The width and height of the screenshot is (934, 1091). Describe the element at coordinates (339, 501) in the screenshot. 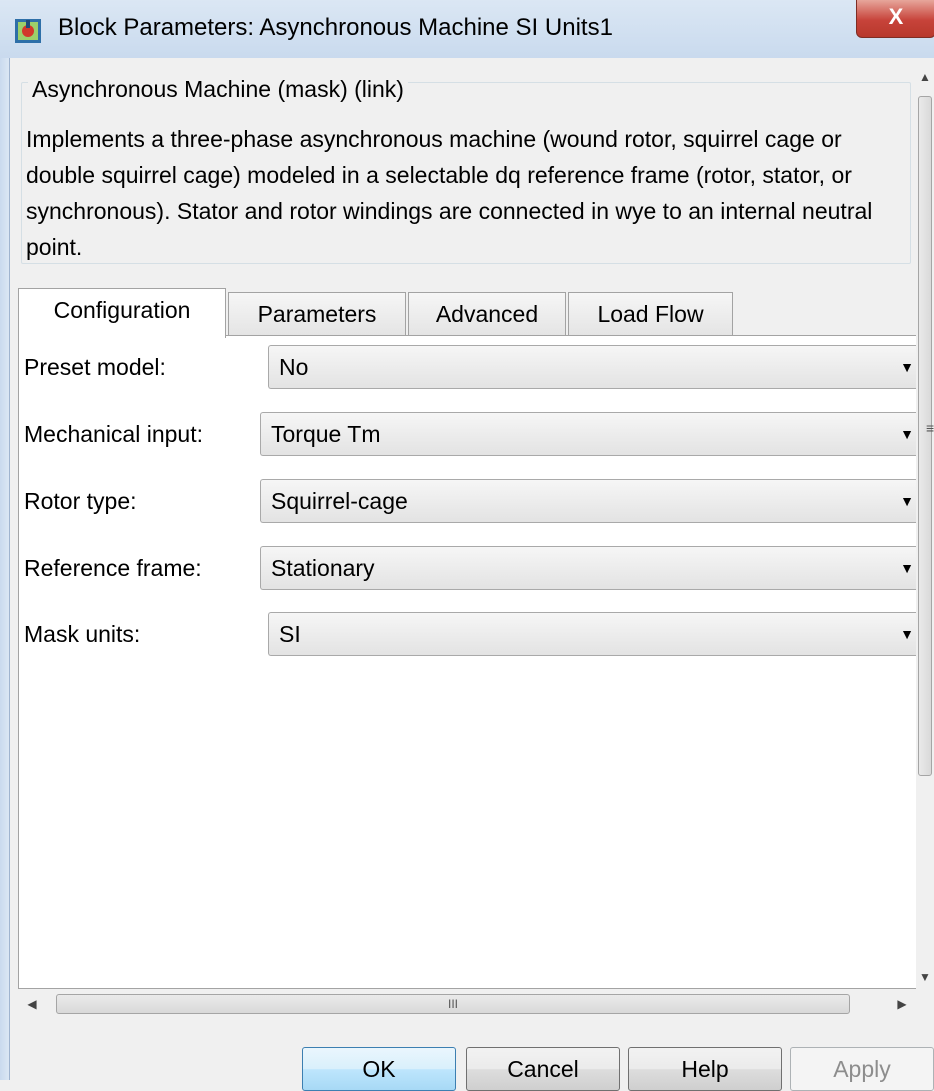

I see `rotor-type-value: Squirrel-cage` at that location.